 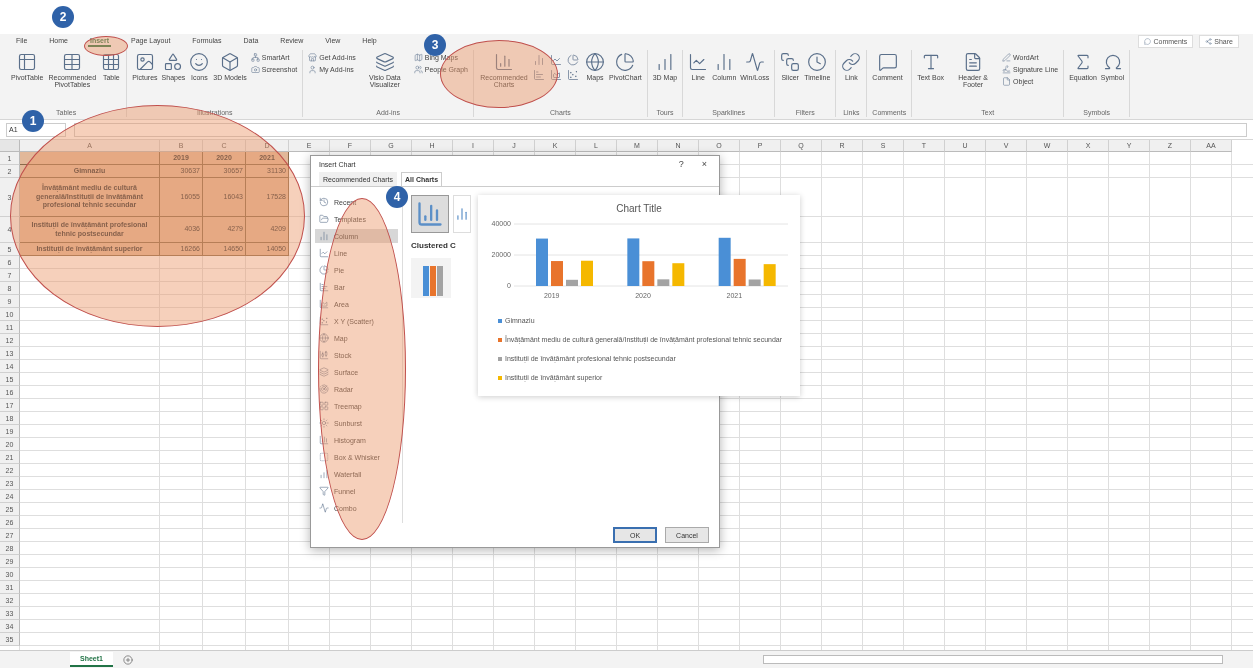 I want to click on funnel-icon, so click(x=324, y=491).